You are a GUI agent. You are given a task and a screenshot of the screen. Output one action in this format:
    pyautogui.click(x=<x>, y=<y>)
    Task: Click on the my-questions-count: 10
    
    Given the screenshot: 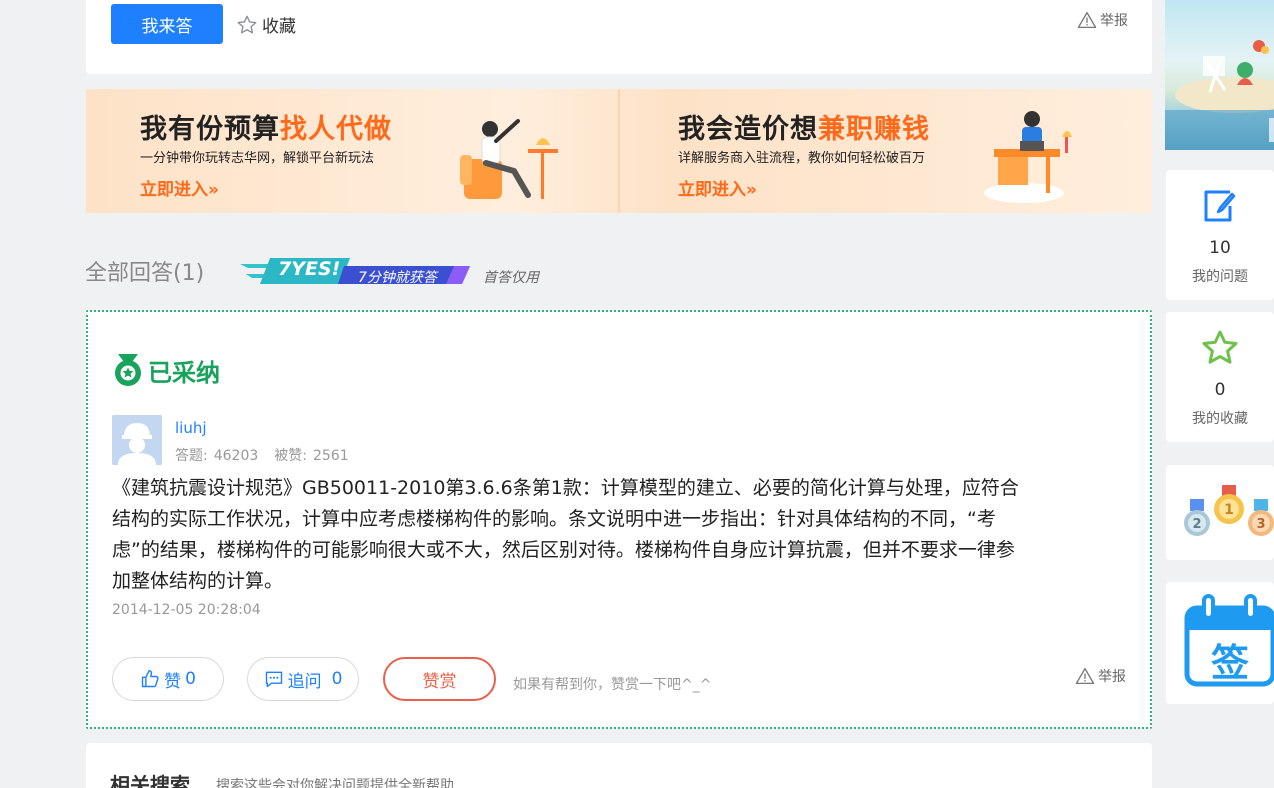 What is the action you would take?
    pyautogui.click(x=1220, y=248)
    